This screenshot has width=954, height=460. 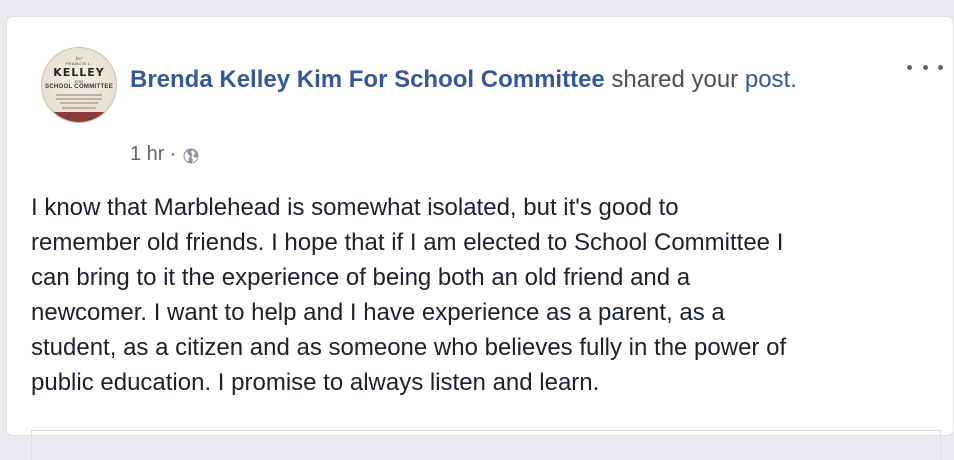 I want to click on avatar-red-band, so click(x=79, y=117).